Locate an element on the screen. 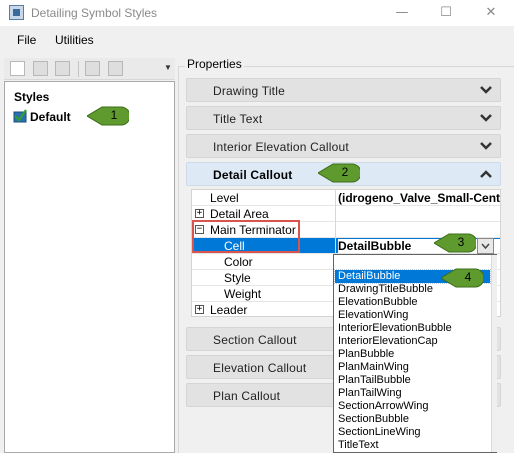  title-bar: Detailing Symbol Styles — ☐ ✕ is located at coordinates (257, 13).